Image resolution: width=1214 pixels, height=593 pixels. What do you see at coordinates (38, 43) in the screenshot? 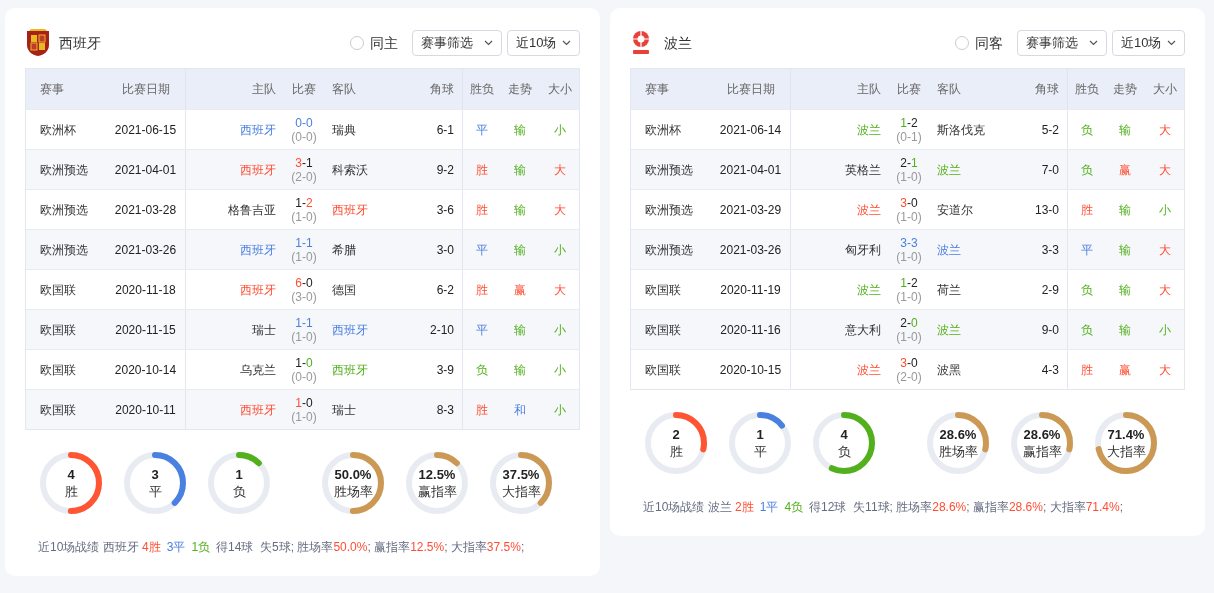
I see `crest-icon` at bounding box center [38, 43].